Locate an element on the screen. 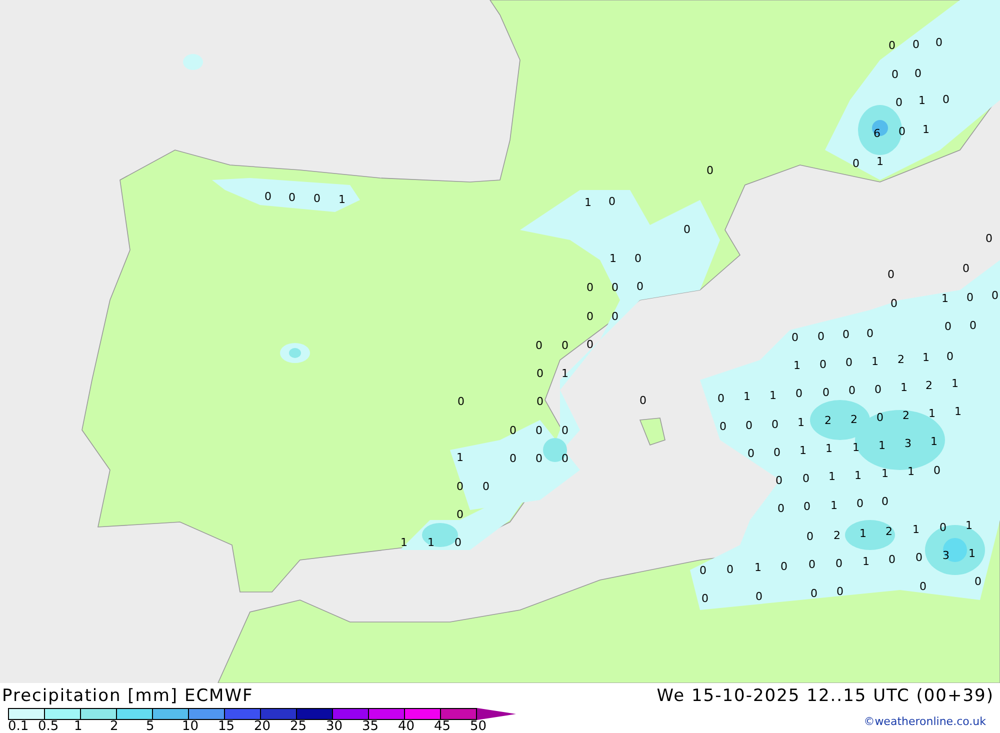 The width and height of the screenshot is (1000, 733). scale-tick-label: 5 is located at coordinates (150, 726).